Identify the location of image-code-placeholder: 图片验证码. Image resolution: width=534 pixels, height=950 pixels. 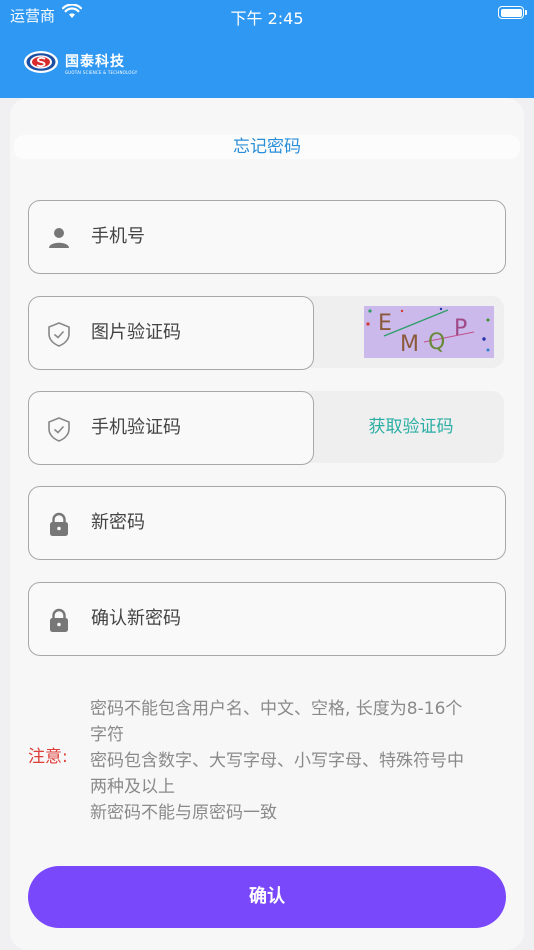
(136, 332).